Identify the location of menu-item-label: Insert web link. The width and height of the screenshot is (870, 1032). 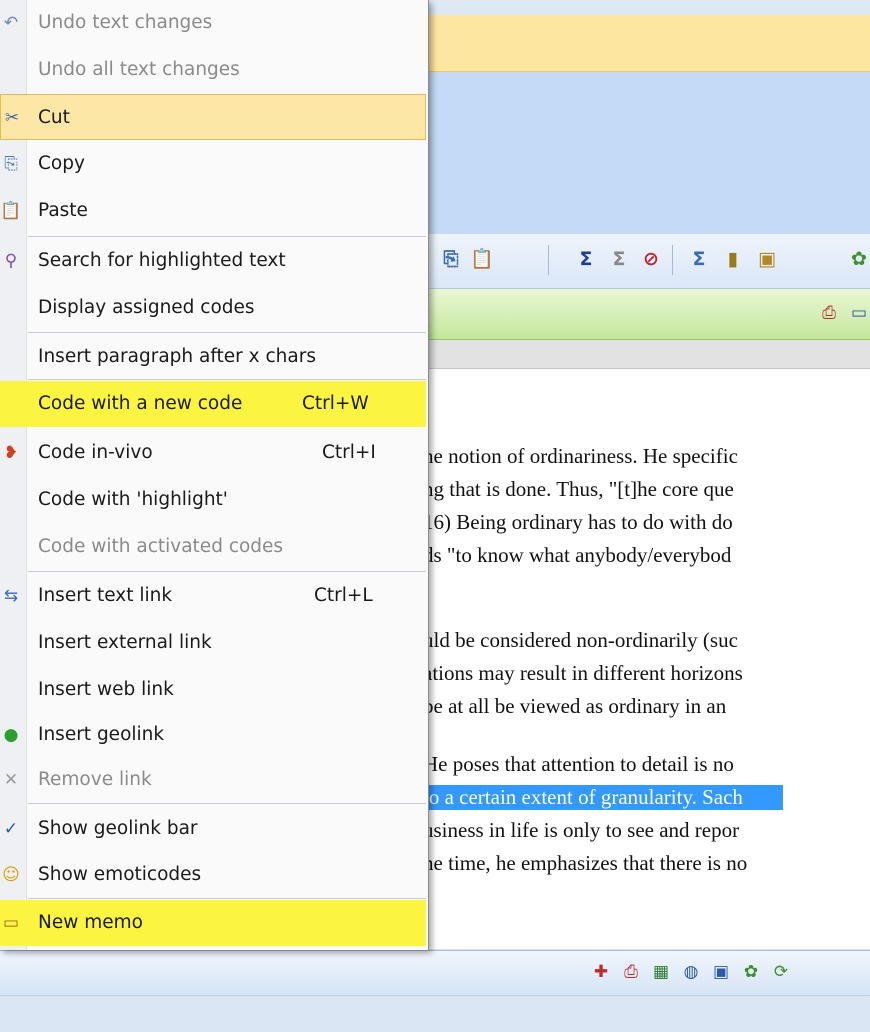
(106, 689).